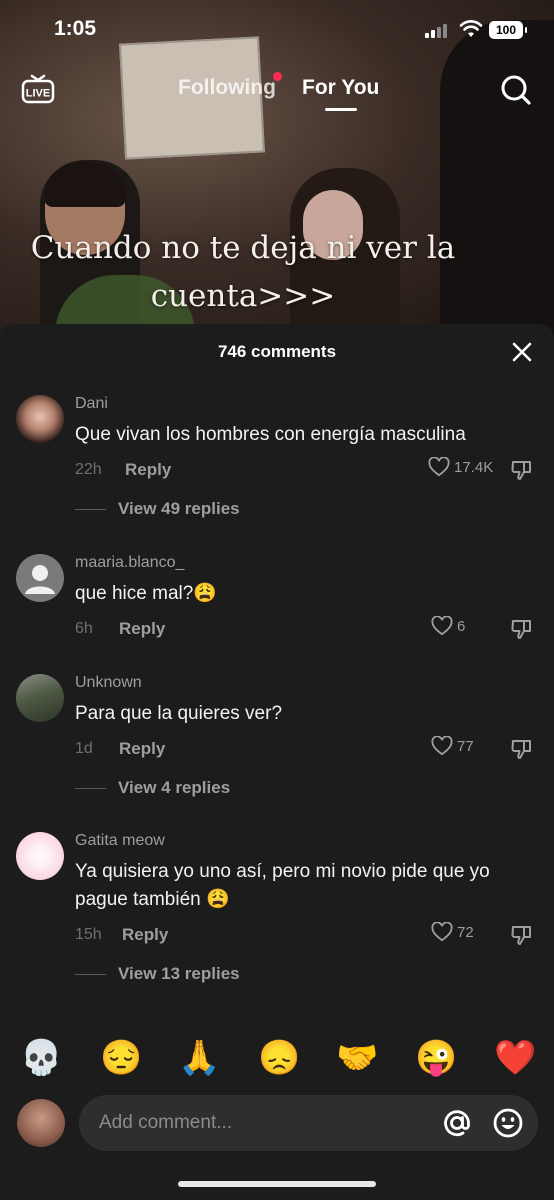 Image resolution: width=554 pixels, height=1200 pixels. I want to click on comment-username: Unknown, so click(108, 683).